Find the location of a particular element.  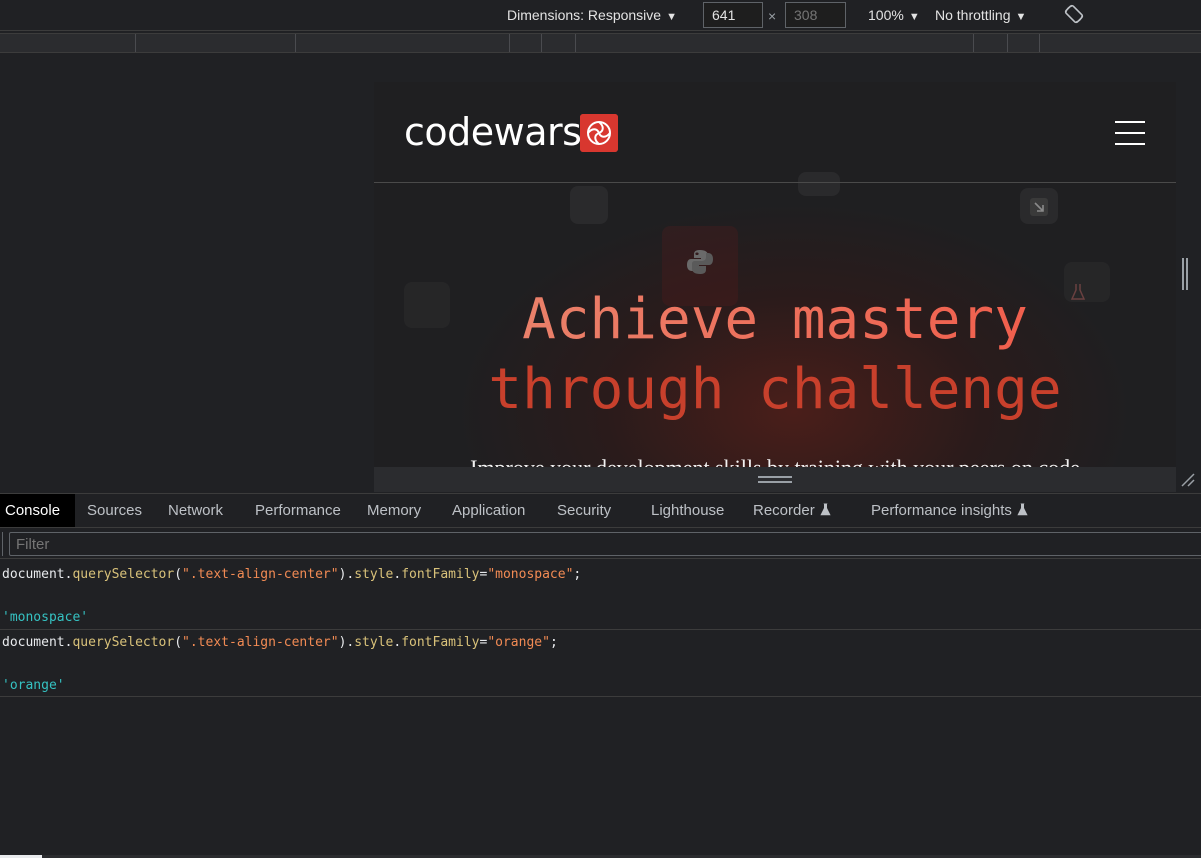

tab-label: Memory is located at coordinates (394, 510).